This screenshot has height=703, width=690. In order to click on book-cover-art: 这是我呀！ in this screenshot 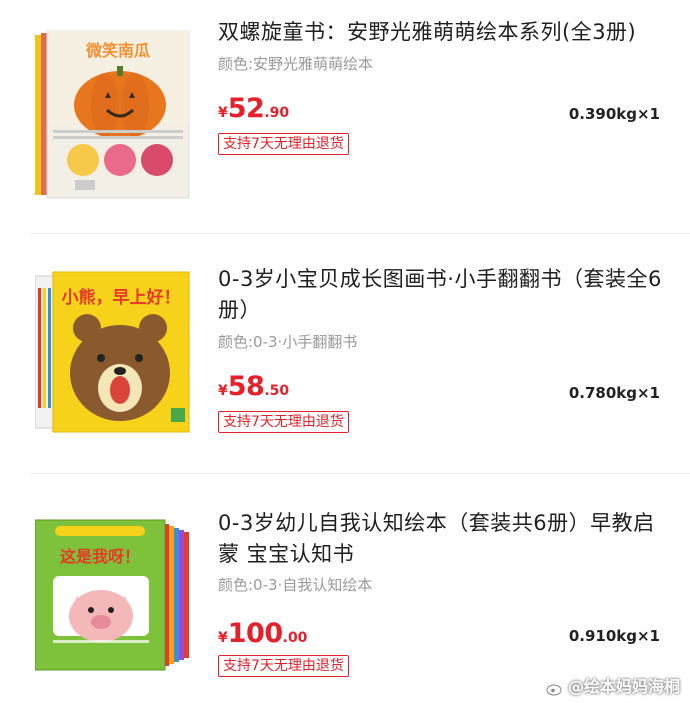, I will do `click(112, 595)`.